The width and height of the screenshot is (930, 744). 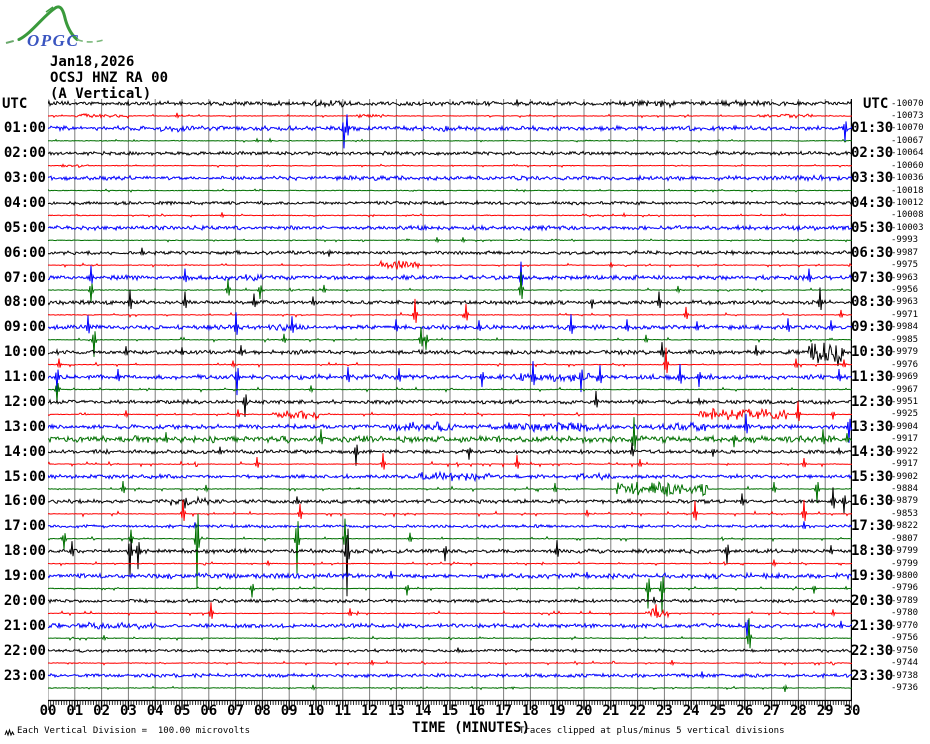 What do you see at coordinates (872, 451) in the screenshot?
I see `right-time-label: 14:30` at bounding box center [872, 451].